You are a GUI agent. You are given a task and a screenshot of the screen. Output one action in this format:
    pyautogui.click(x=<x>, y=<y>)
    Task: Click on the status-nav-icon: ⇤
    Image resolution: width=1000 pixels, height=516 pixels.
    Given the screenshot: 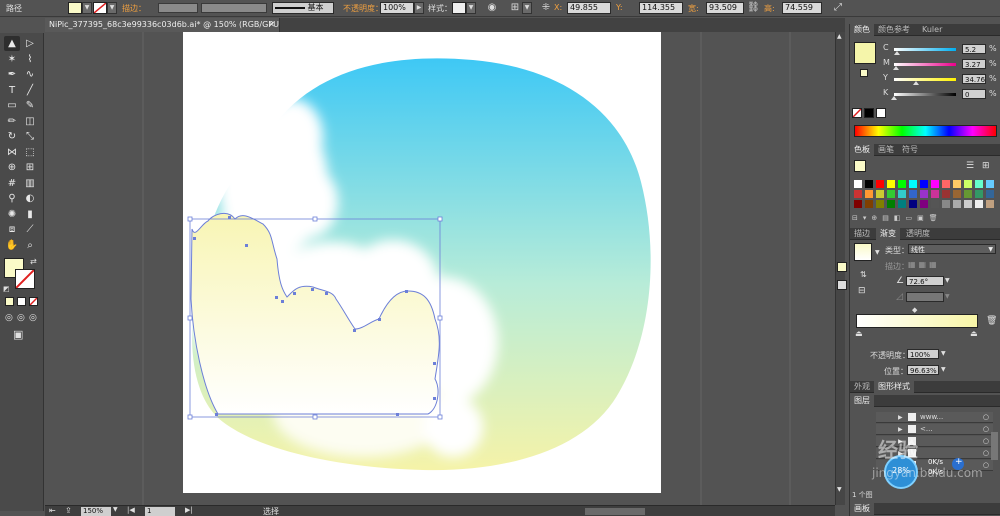 What is the action you would take?
    pyautogui.click(x=52, y=510)
    